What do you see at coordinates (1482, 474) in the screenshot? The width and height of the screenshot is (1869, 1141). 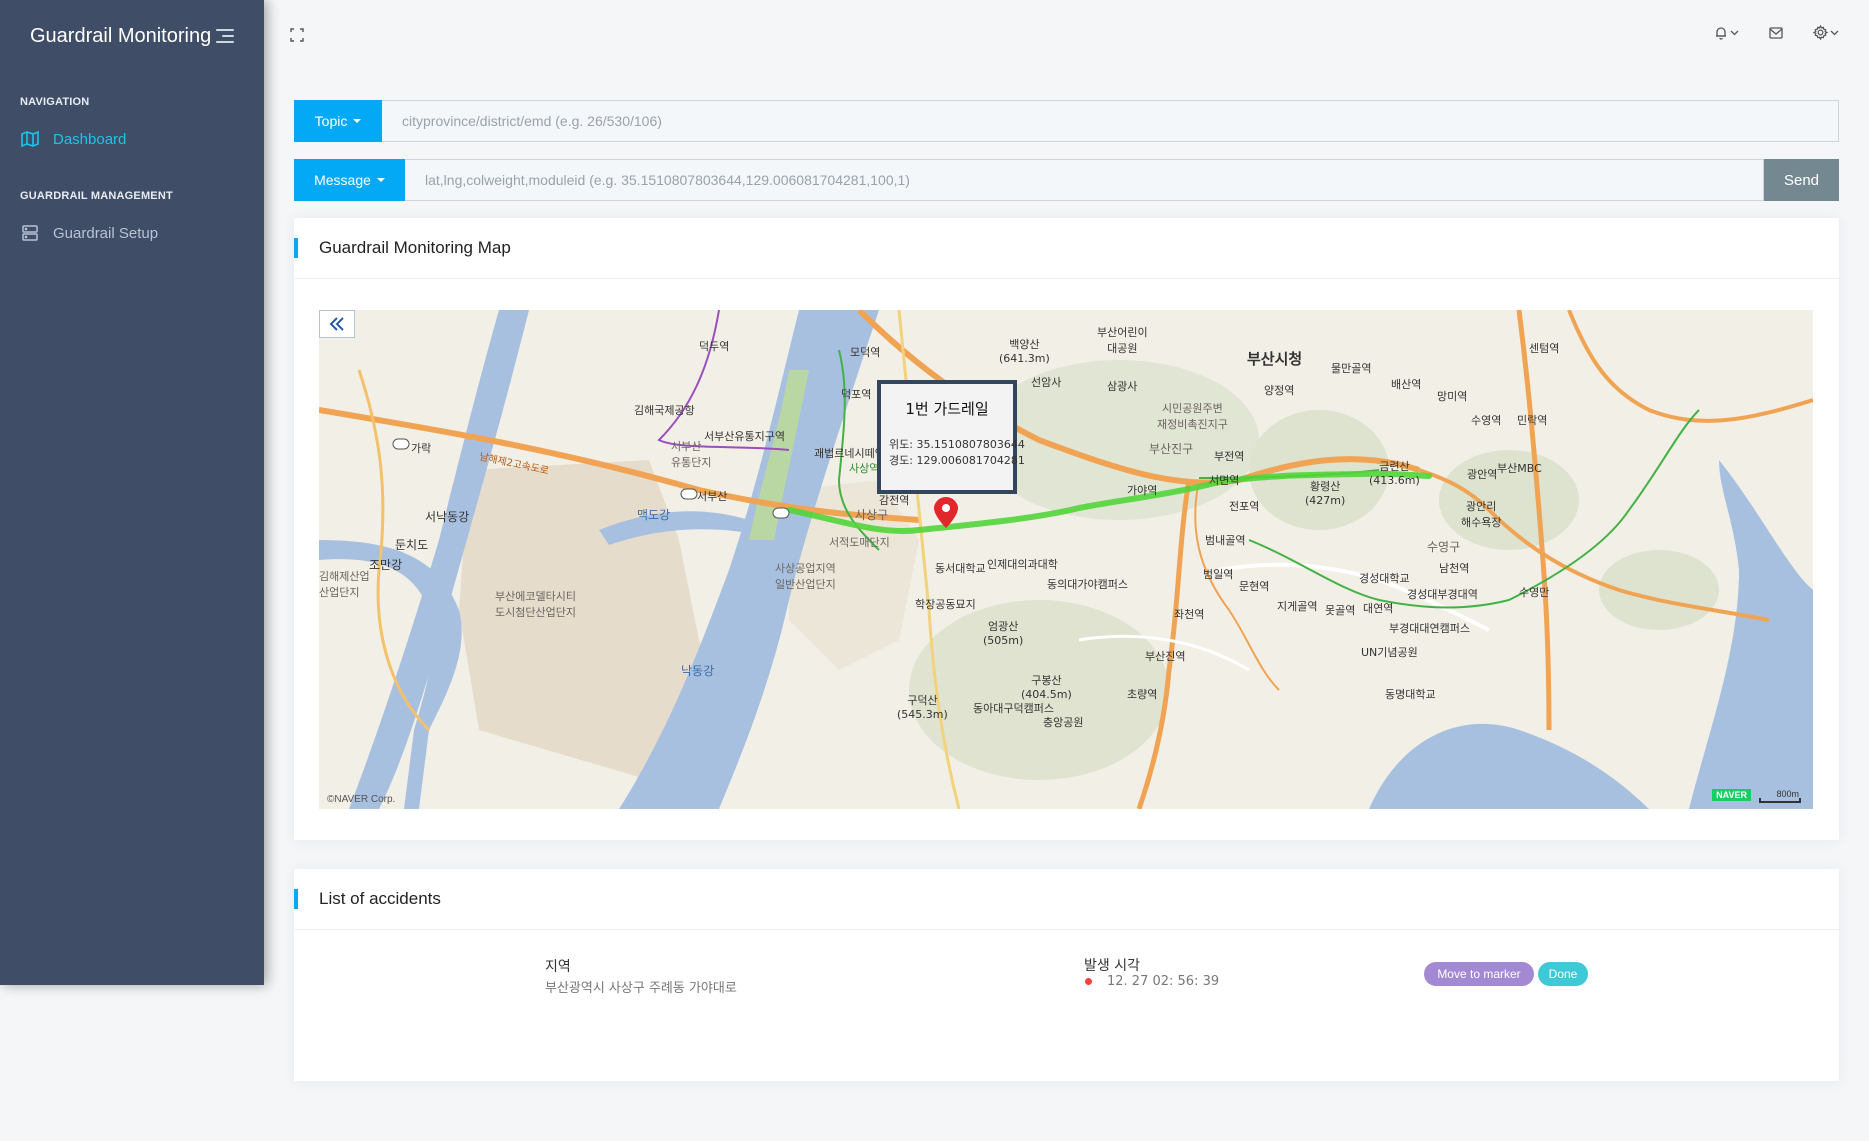 I see `map-label: 광안역` at bounding box center [1482, 474].